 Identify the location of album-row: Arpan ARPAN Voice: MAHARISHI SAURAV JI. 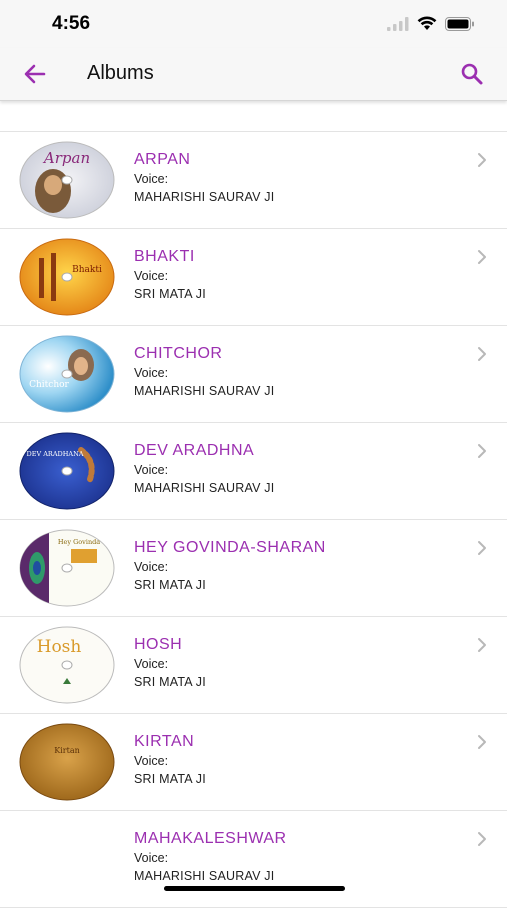
(253, 180).